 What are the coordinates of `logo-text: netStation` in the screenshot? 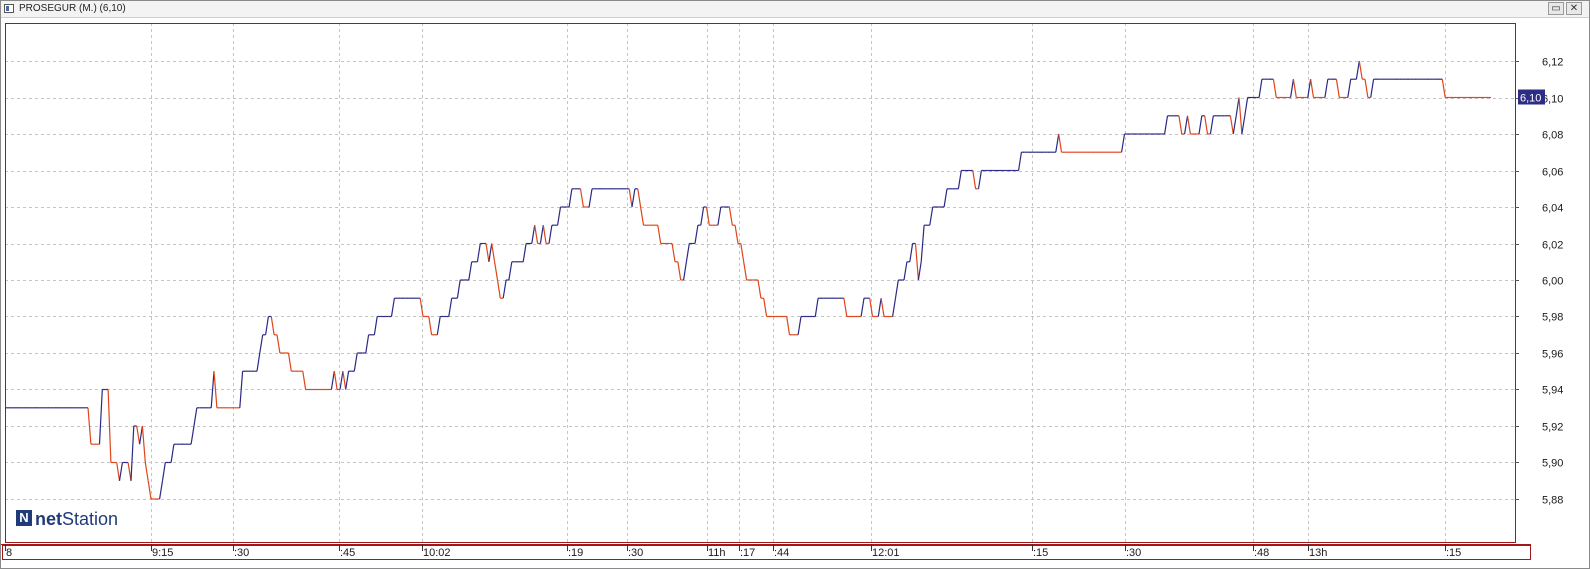 It's located at (76, 519).